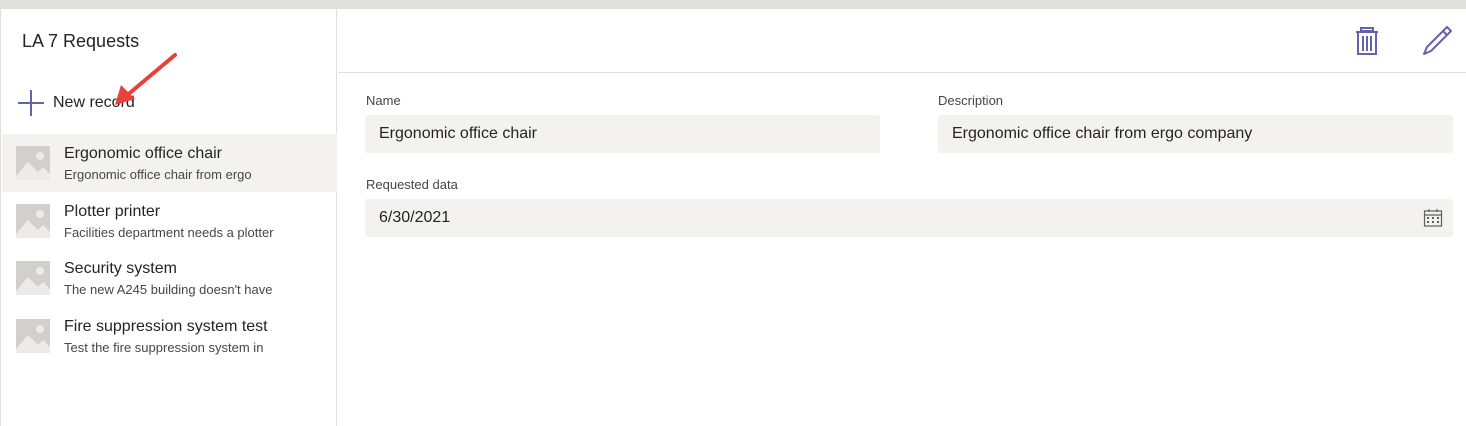 The height and width of the screenshot is (426, 1466). I want to click on plus-icon, so click(31, 103).